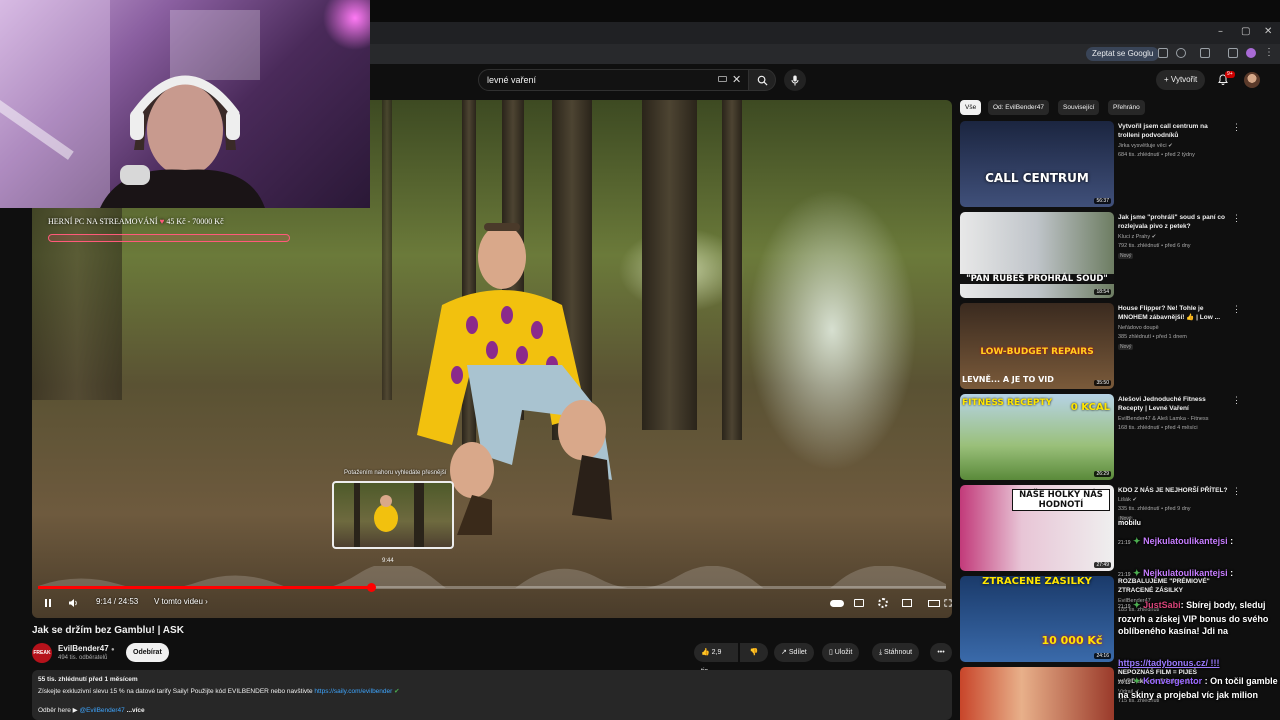 This screenshot has height=720, width=1280. What do you see at coordinates (716, 659) in the screenshot?
I see `like-button: 👍 2,9 tis.` at bounding box center [716, 659].